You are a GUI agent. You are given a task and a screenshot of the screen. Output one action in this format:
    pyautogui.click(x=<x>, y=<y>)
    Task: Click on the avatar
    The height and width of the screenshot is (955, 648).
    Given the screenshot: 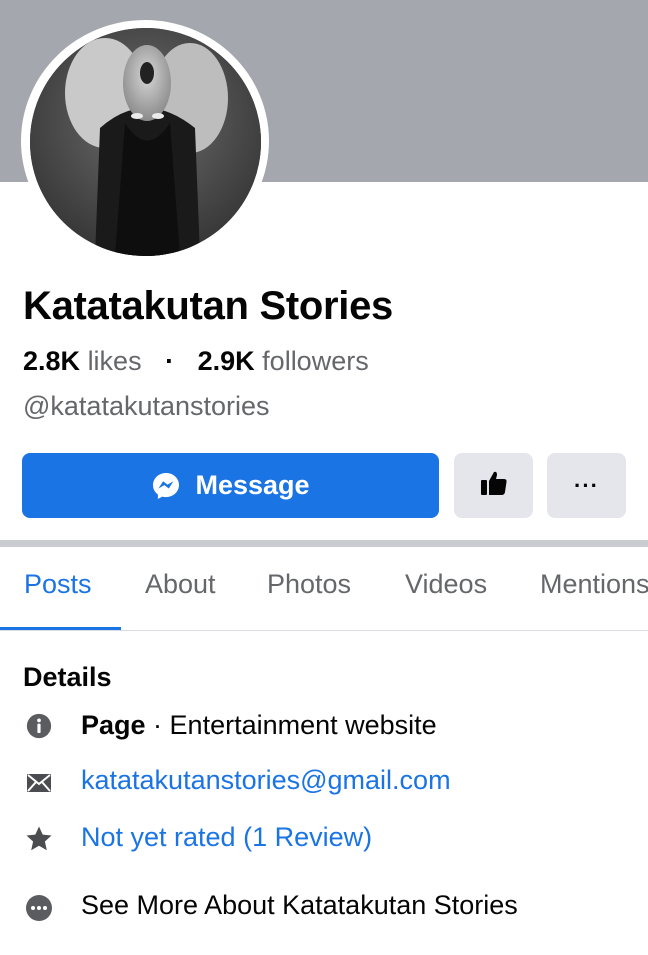 What is the action you would take?
    pyautogui.click(x=145, y=142)
    